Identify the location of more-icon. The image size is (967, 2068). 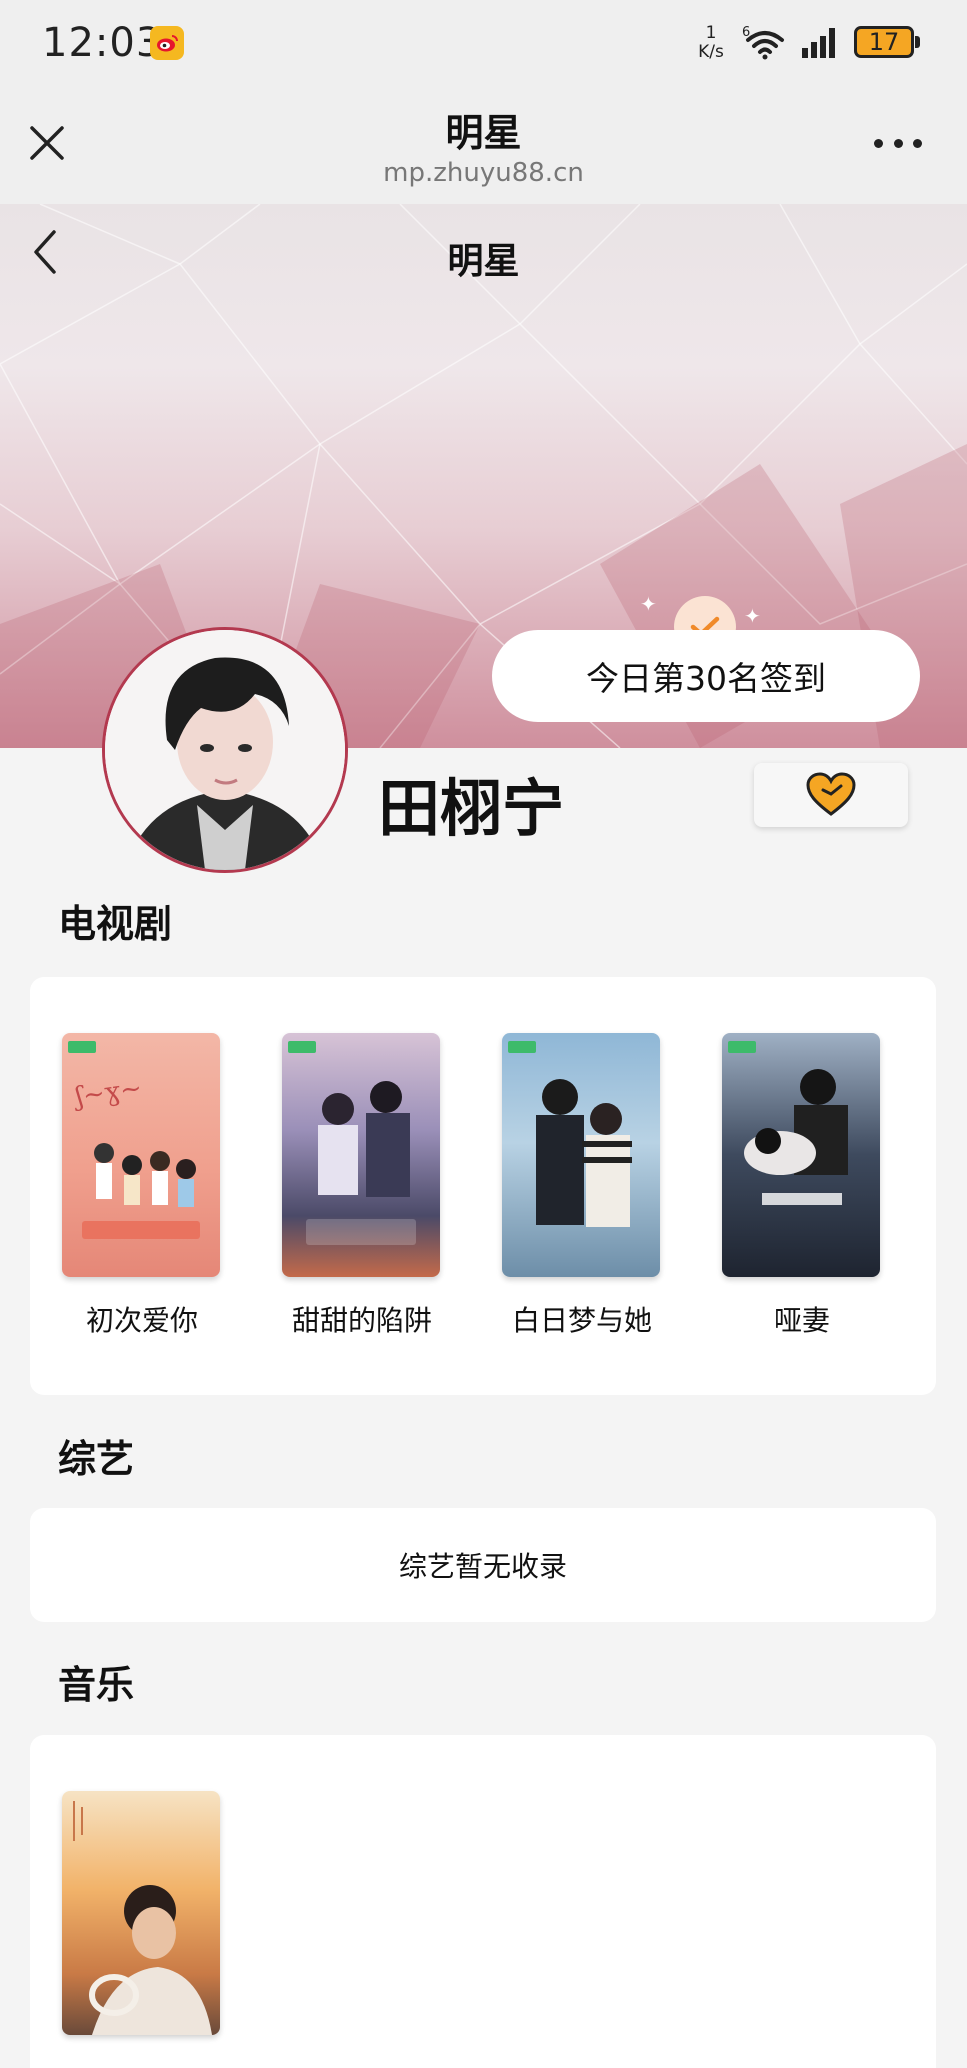
(878, 143).